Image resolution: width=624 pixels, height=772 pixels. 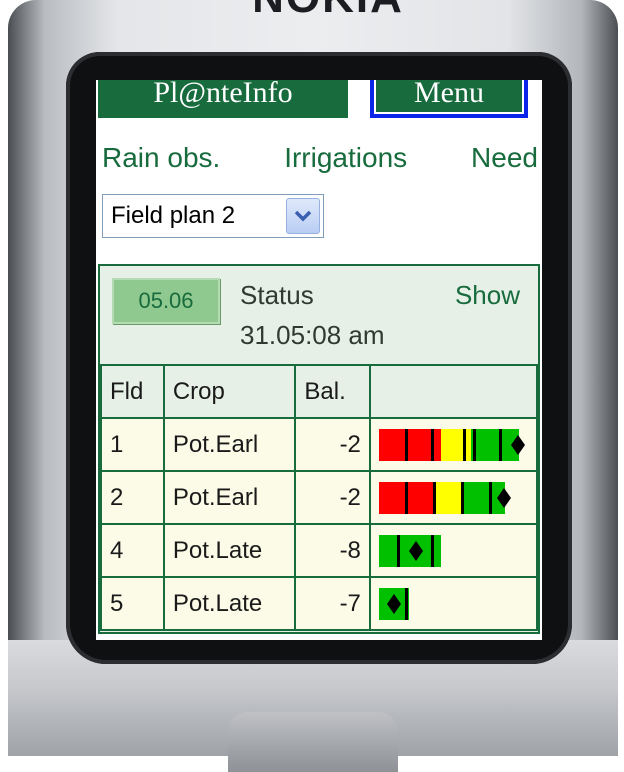 I want to click on table-row: 1 Pot.Earl -2, so click(x=319, y=444).